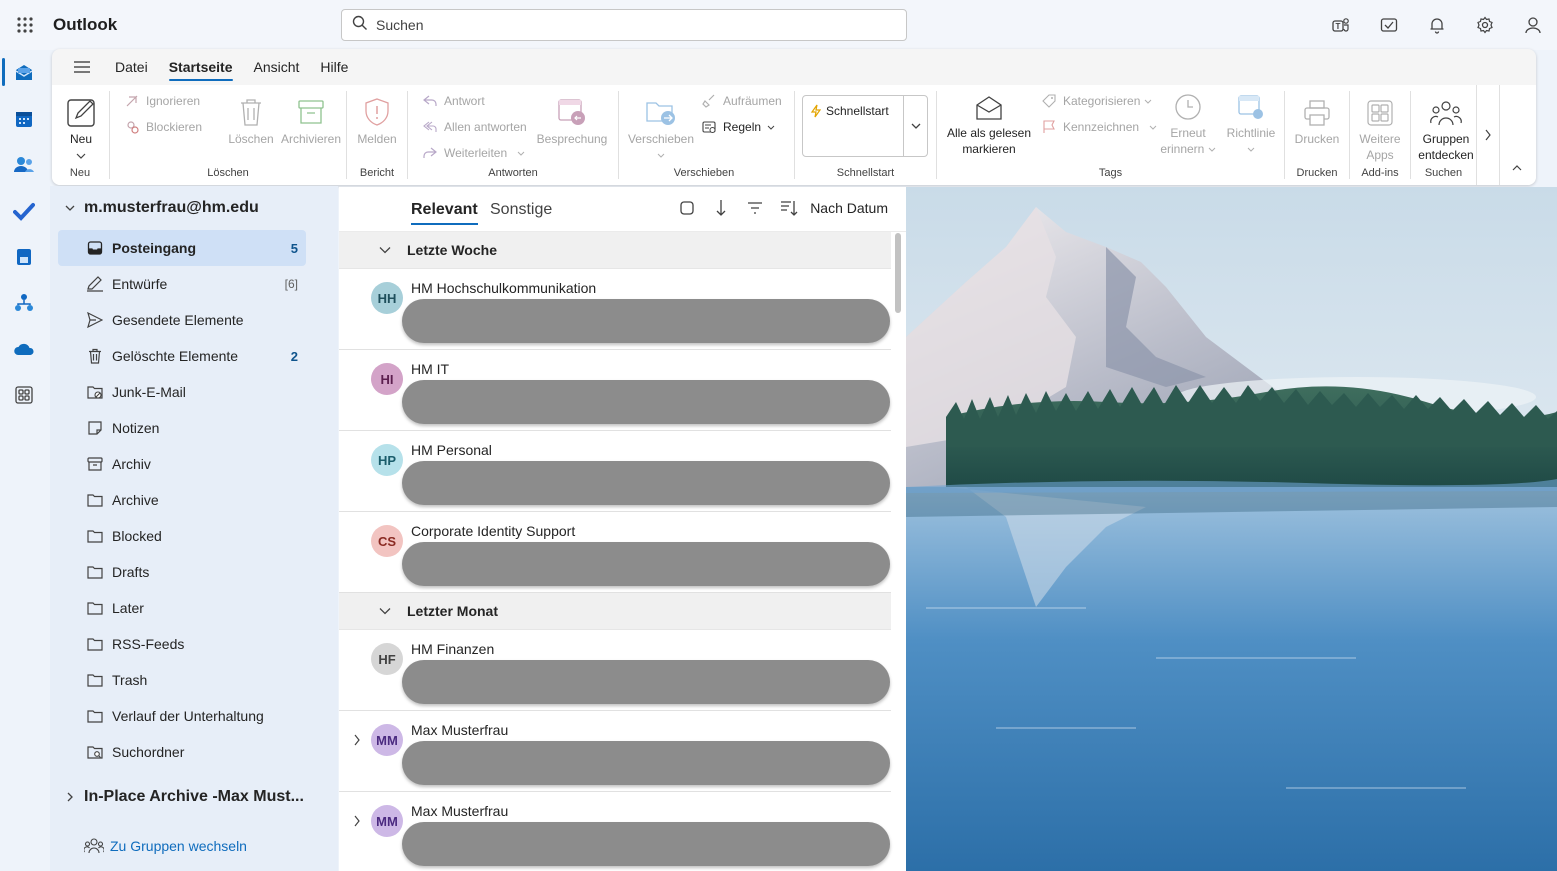 This screenshot has height=871, width=1557. I want to click on message-item: HH HM Hochschulkommunikation, so click(615, 309).